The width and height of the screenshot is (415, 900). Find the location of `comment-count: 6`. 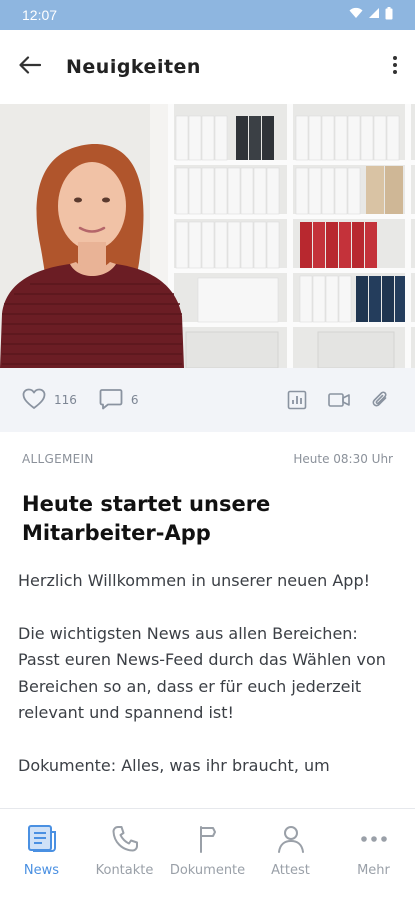

comment-count: 6 is located at coordinates (134, 400).